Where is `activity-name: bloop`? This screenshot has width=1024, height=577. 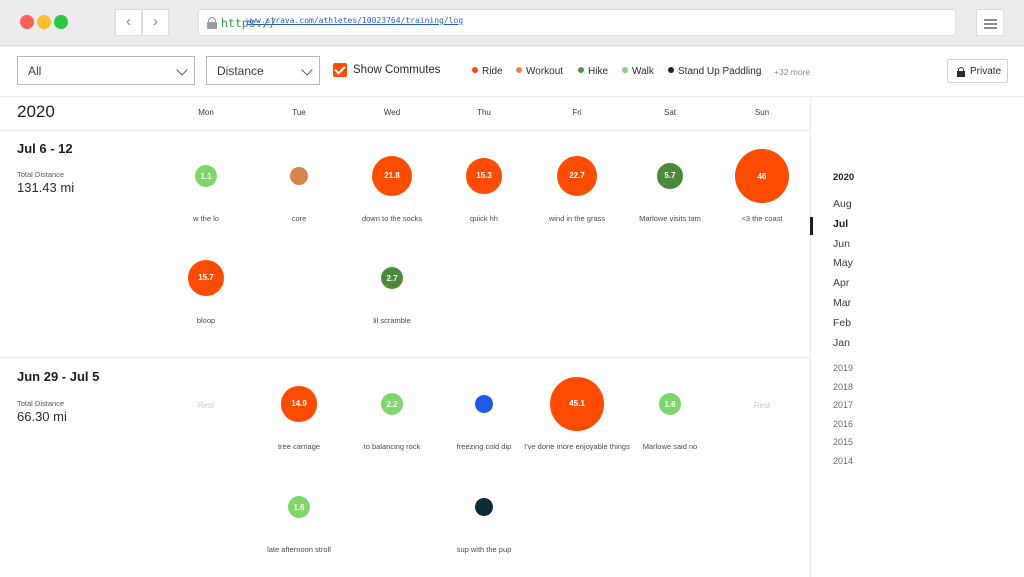 activity-name: bloop is located at coordinates (206, 321).